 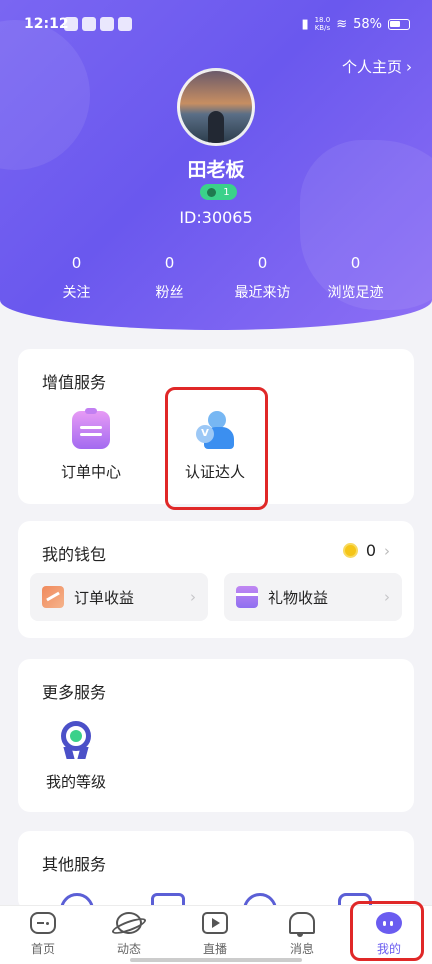 I want to click on stats-row: 0 关注 0 粉丝 0 最近来访 0 浏览足迹, so click(x=216, y=278).